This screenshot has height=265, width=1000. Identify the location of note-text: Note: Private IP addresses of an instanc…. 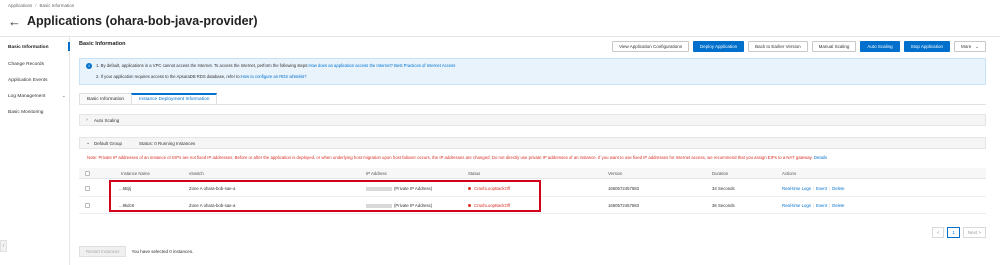
(450, 157).